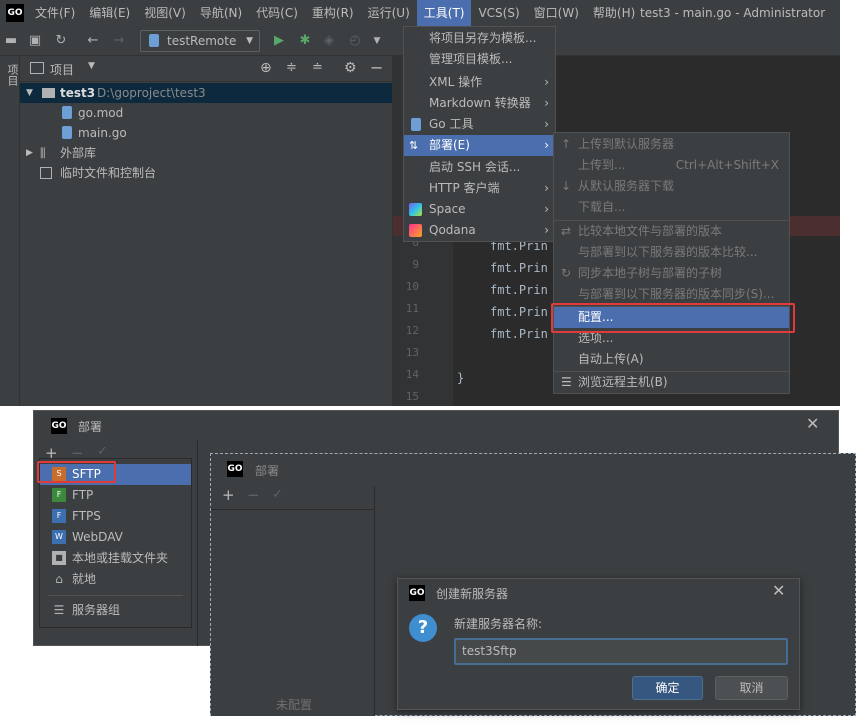 Image resolution: width=856 pixels, height=726 pixels. I want to click on go-icon, so click(416, 124).